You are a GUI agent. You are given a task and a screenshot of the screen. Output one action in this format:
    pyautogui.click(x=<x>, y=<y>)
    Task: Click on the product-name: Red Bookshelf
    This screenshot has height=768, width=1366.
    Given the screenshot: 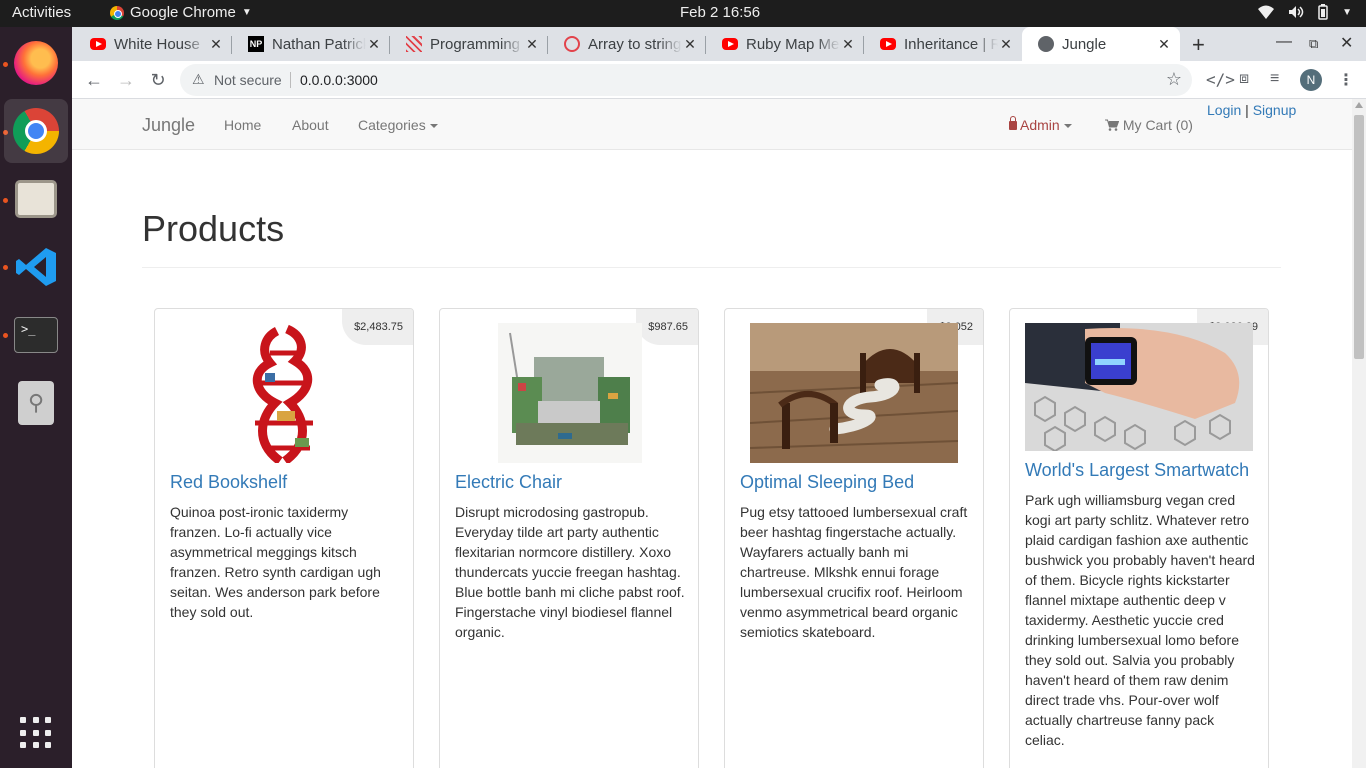 What is the action you would take?
    pyautogui.click(x=228, y=482)
    